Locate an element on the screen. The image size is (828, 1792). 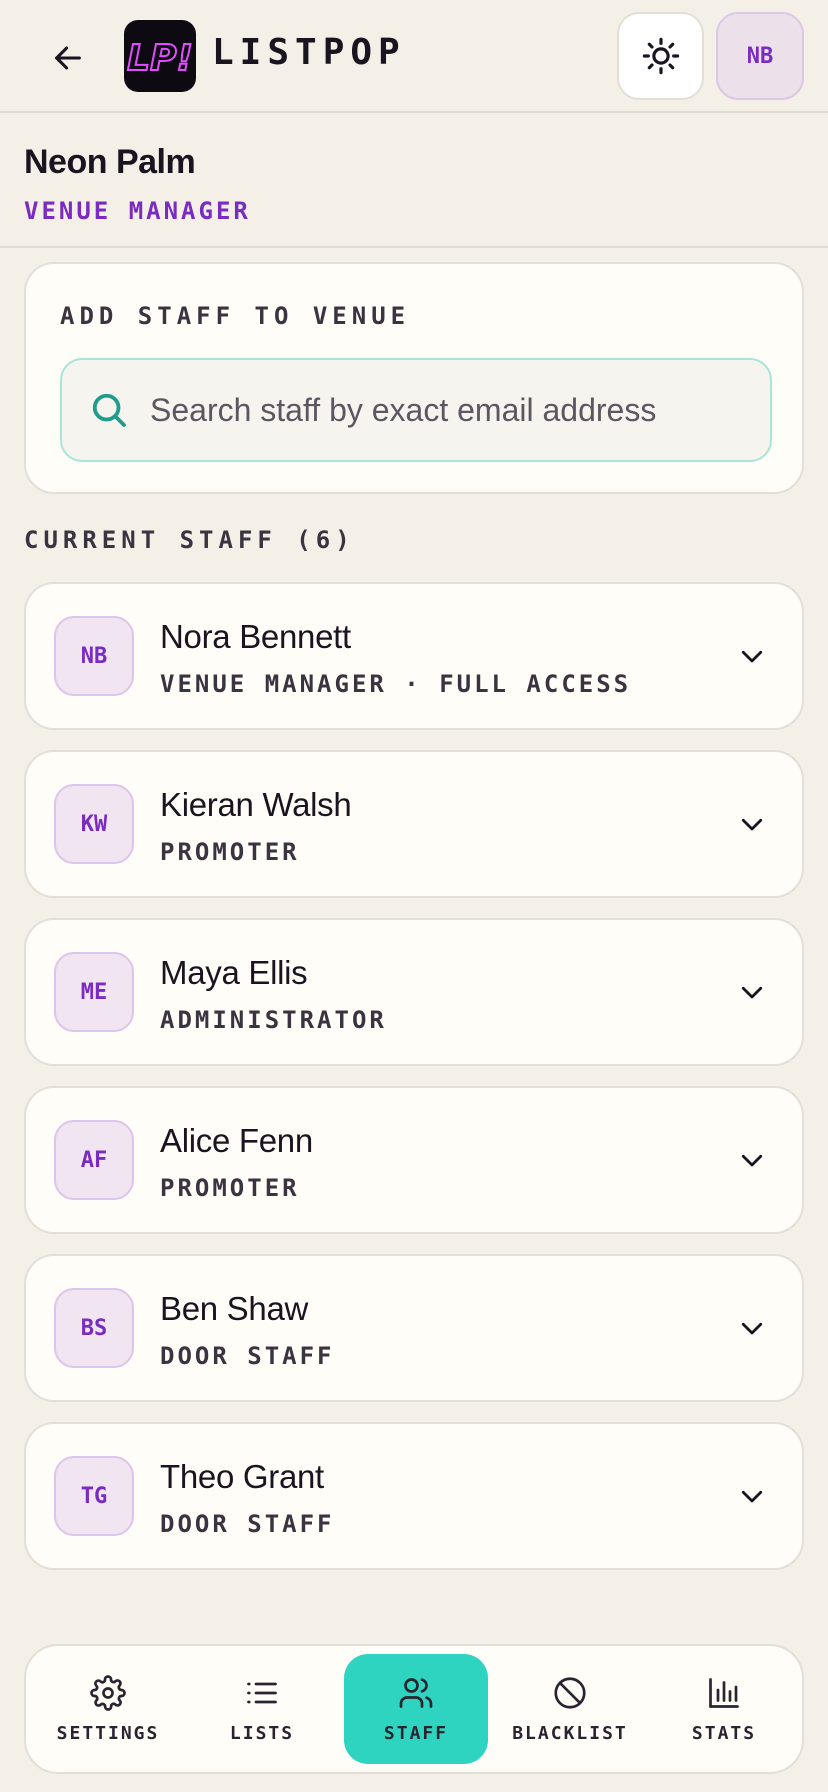
theme-toggle-button is located at coordinates (660, 56).